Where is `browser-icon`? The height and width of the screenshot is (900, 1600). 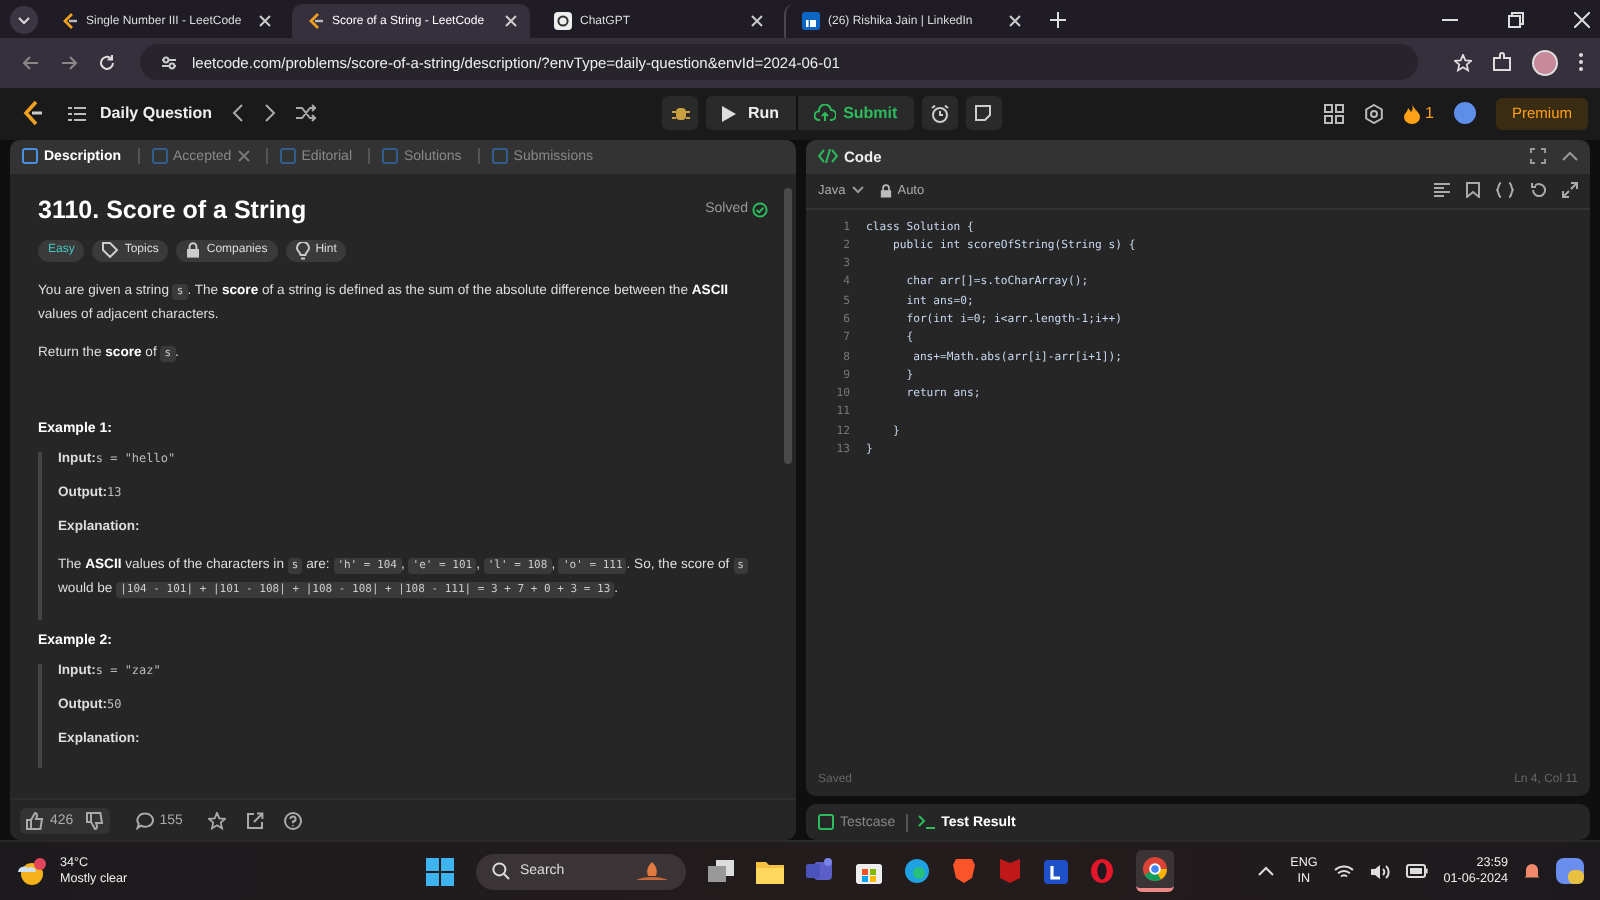
browser-icon is located at coordinates (917, 871).